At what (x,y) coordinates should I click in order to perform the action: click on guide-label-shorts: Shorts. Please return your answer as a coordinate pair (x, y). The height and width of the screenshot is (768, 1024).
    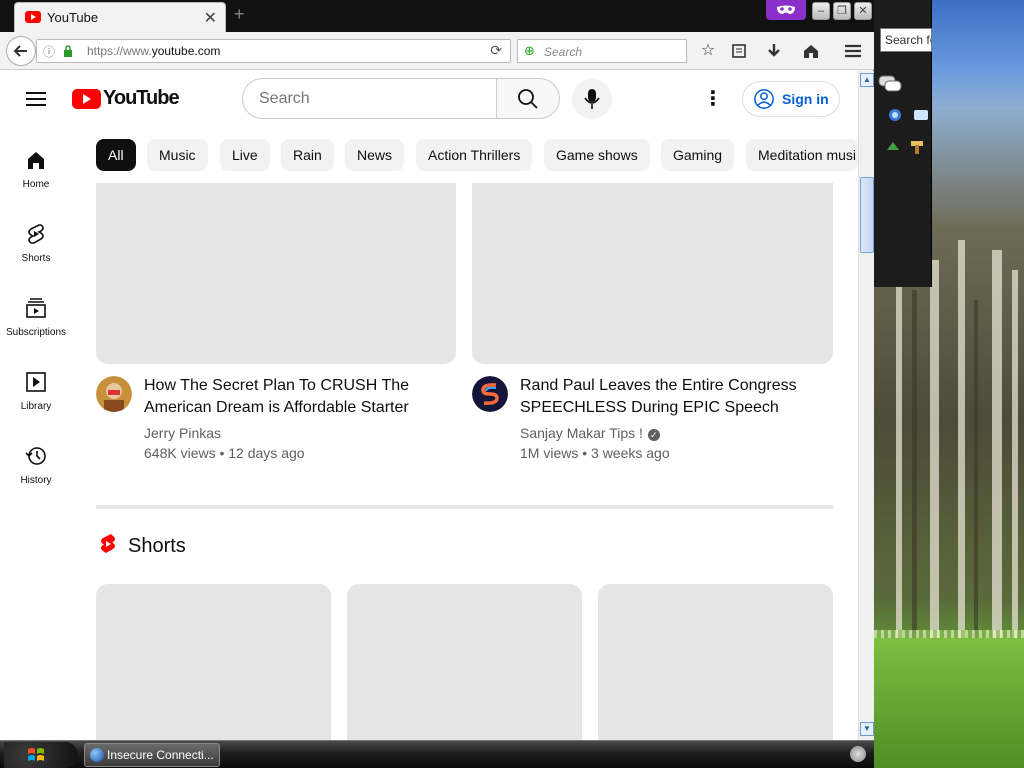
    Looking at the image, I should click on (36, 258).